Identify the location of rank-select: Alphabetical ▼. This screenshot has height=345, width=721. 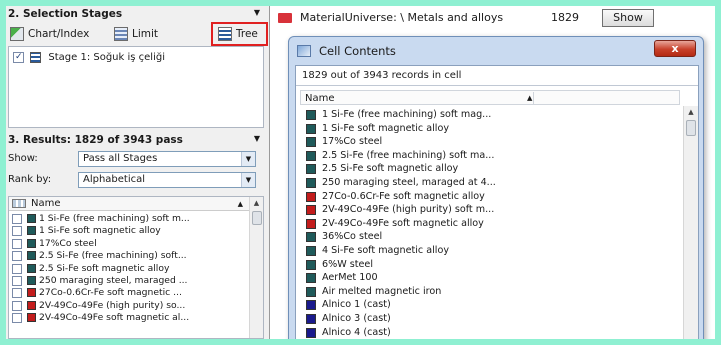
(167, 180).